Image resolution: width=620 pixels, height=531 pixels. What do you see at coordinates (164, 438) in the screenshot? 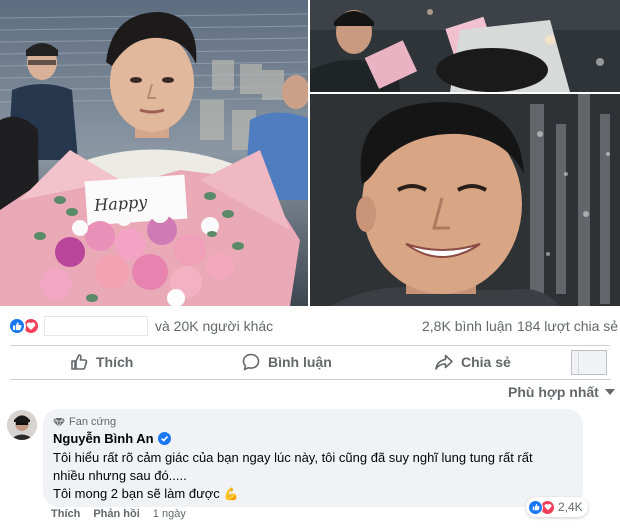
I see `verified-badge-icon` at bounding box center [164, 438].